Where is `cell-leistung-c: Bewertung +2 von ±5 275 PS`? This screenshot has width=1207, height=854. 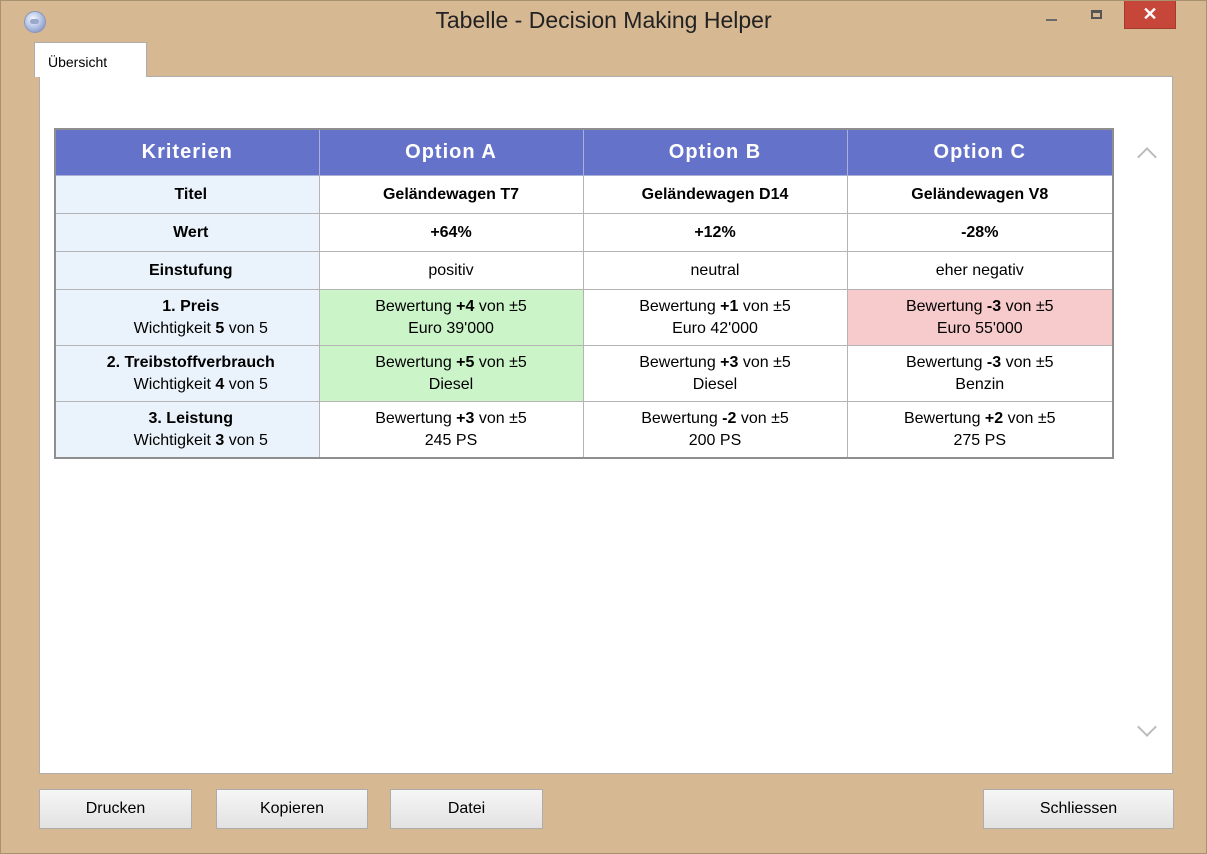 cell-leistung-c: Bewertung +2 von ±5 275 PS is located at coordinates (980, 430).